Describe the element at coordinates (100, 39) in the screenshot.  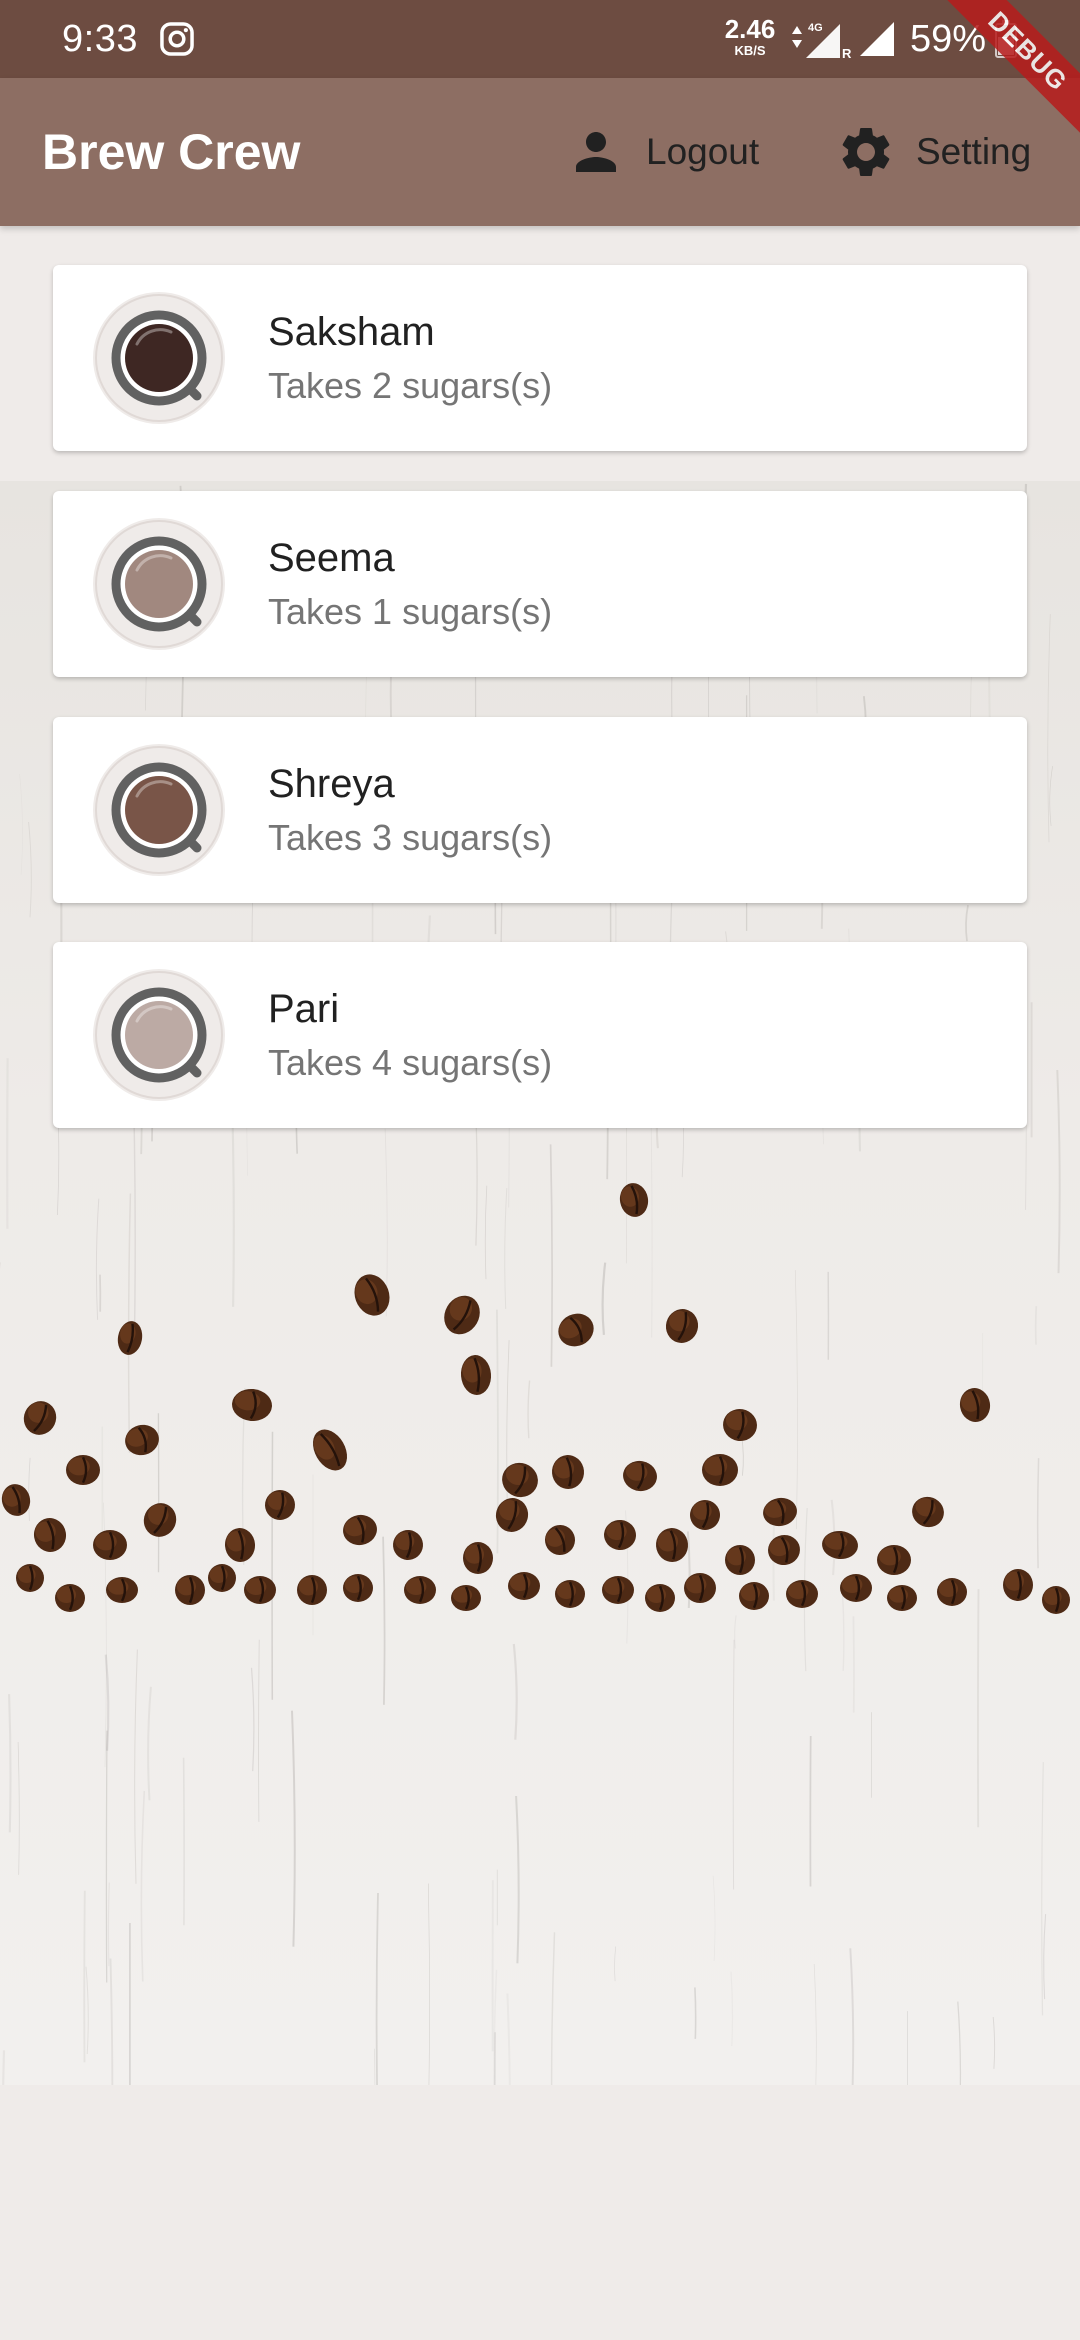
I see `status-time: 9:33` at that location.